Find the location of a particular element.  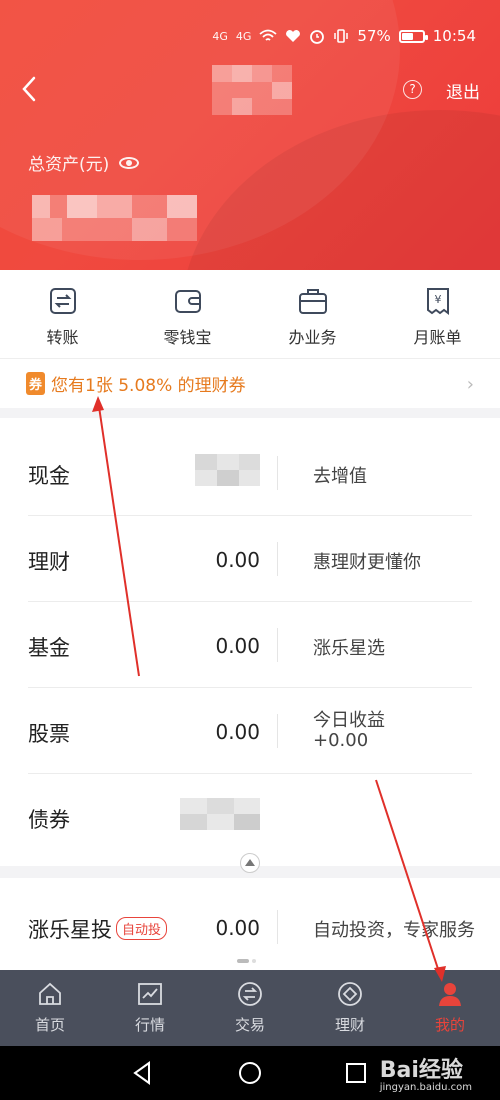

tab-label: 行情 is located at coordinates (149, 1025).